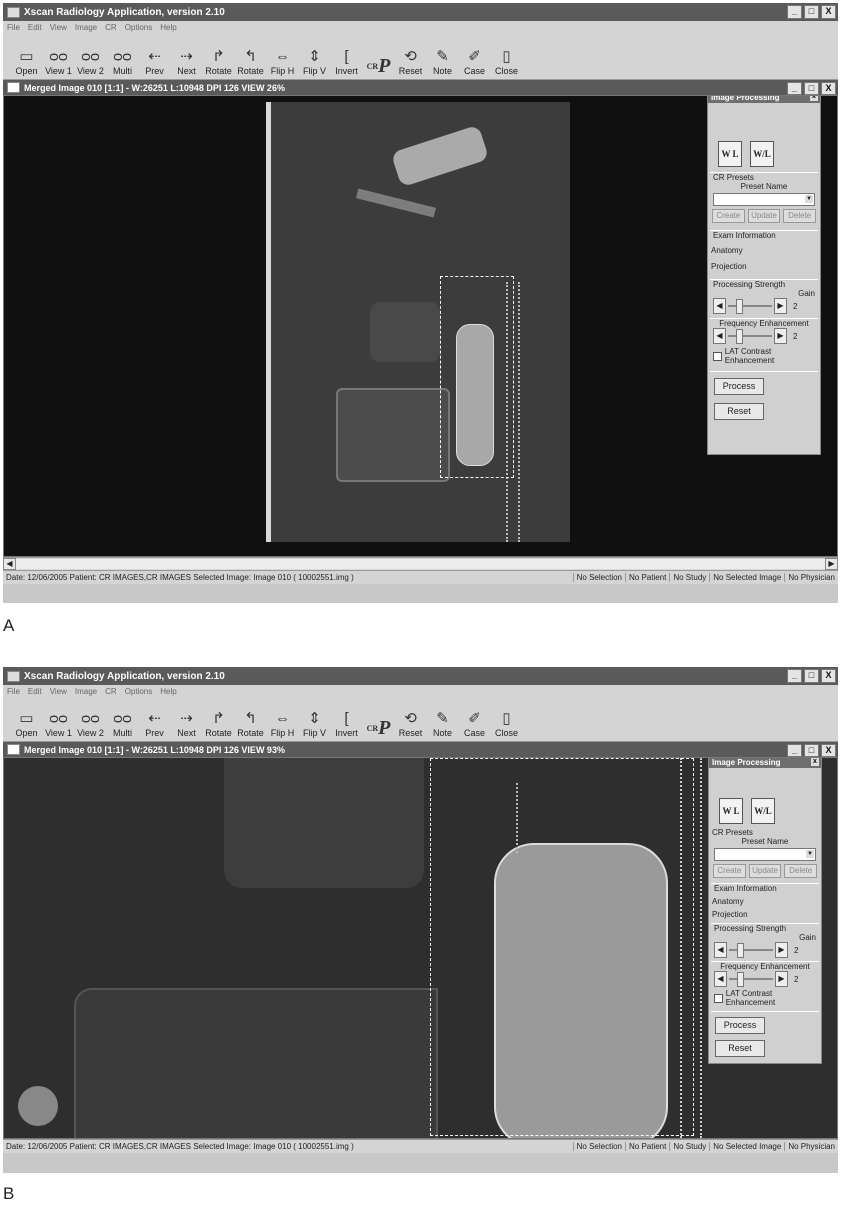 The height and width of the screenshot is (1210, 841). What do you see at coordinates (765, 998) in the screenshot?
I see `lat-contrast-checkbox: LAT Contrast Enhancement` at bounding box center [765, 998].